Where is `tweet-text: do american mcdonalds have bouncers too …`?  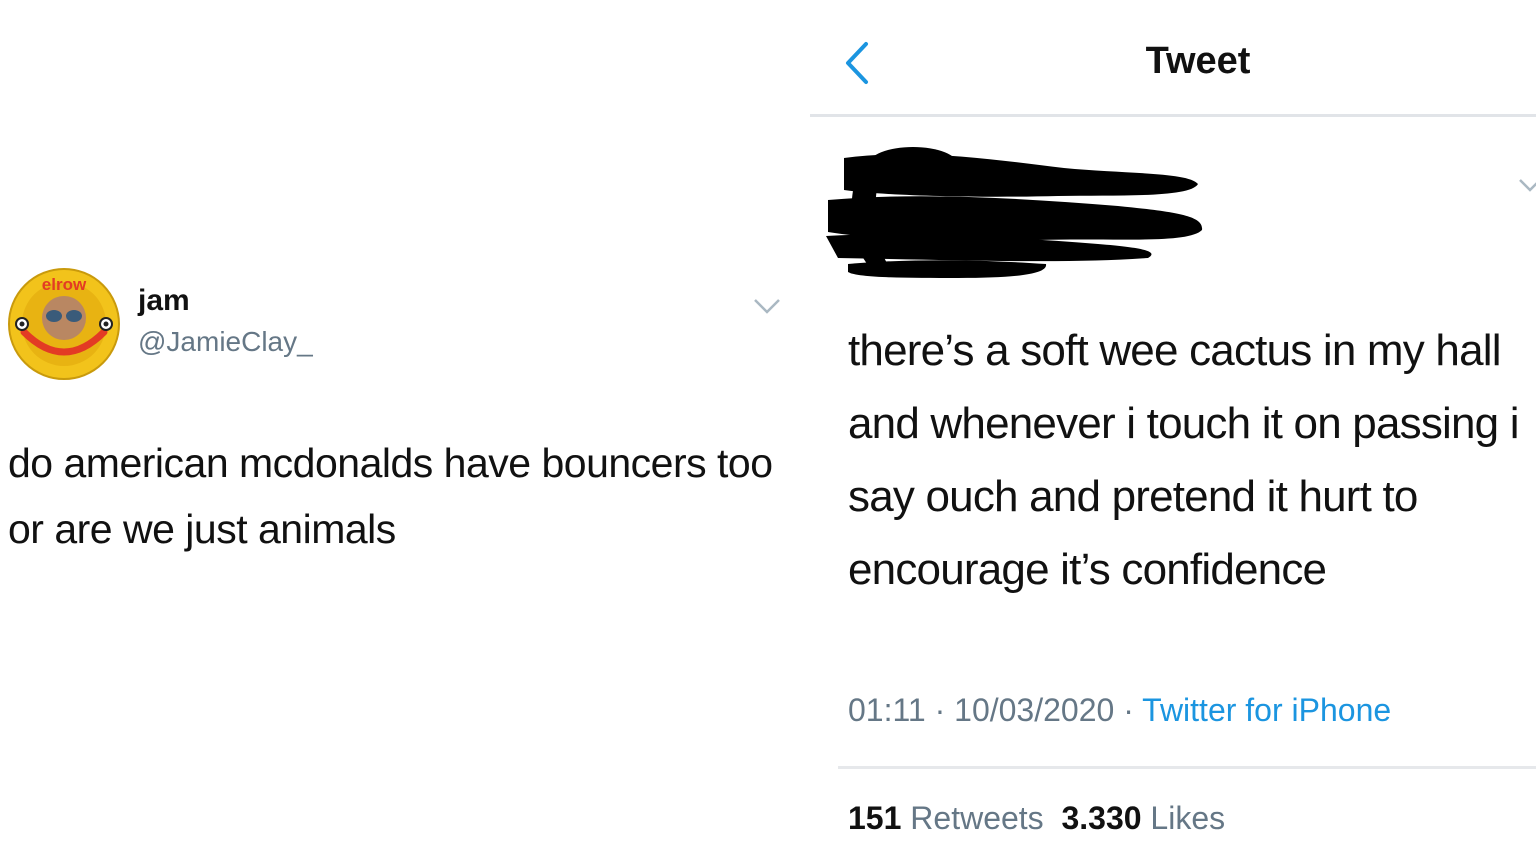
tweet-text: do american mcdonalds have bouncers too … is located at coordinates (390, 496).